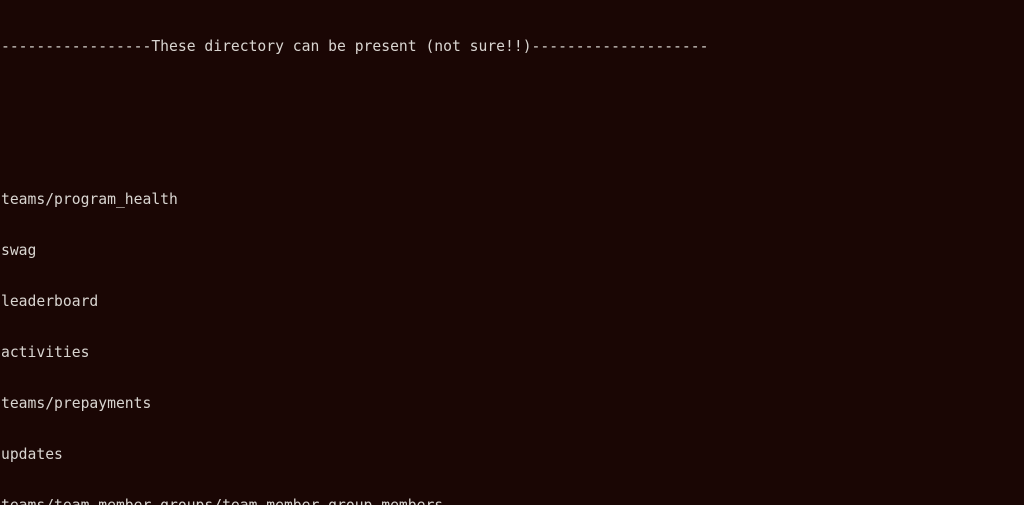  What do you see at coordinates (50, 301) in the screenshot?
I see `terminal-line: leaderboard` at bounding box center [50, 301].